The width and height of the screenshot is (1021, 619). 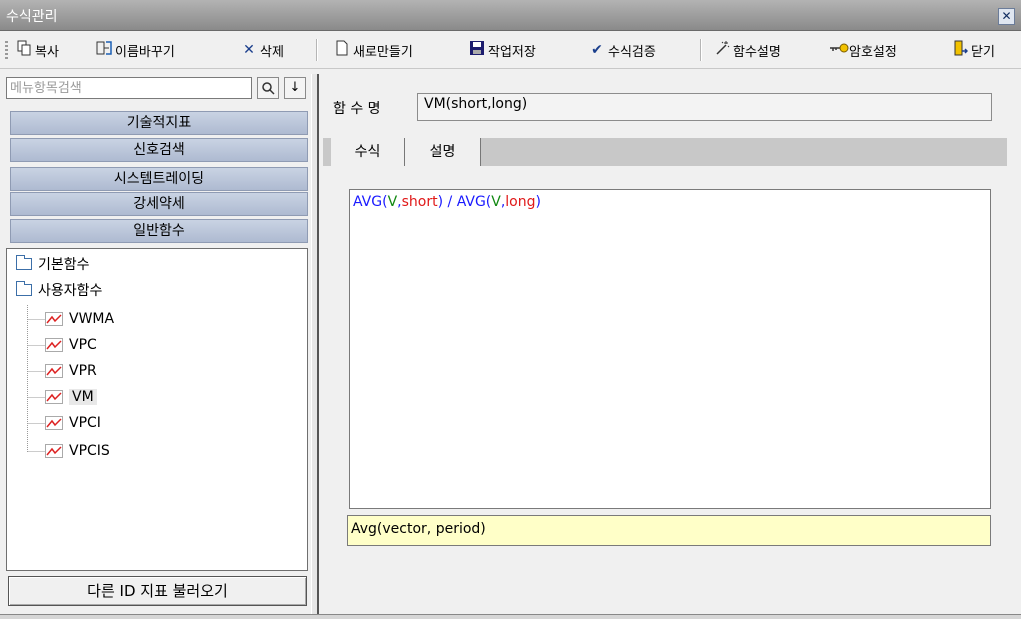 I want to click on panel-splitter, so click(x=315, y=344).